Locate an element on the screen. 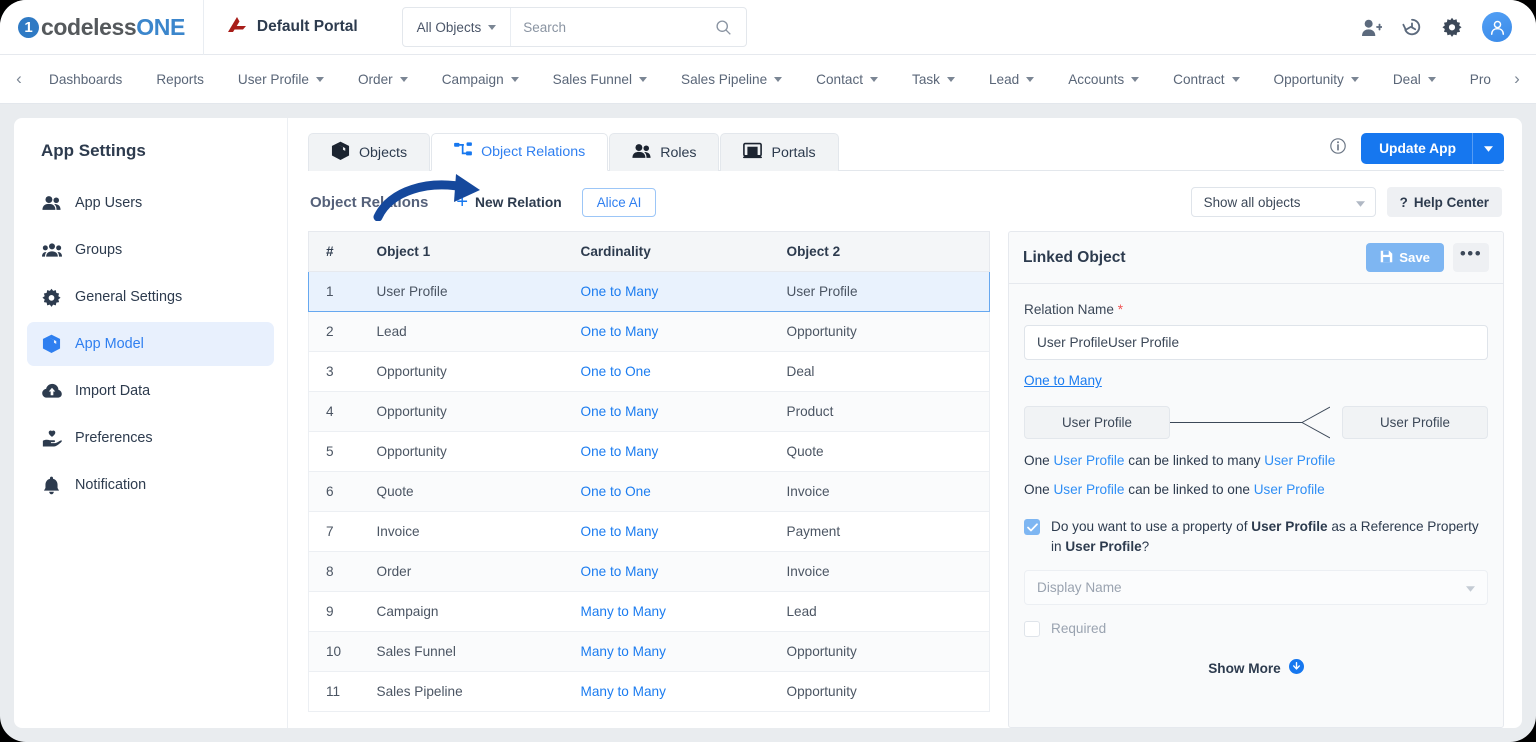 The image size is (1536, 742). nav-item-accounts: Accounts is located at coordinates (1103, 79).